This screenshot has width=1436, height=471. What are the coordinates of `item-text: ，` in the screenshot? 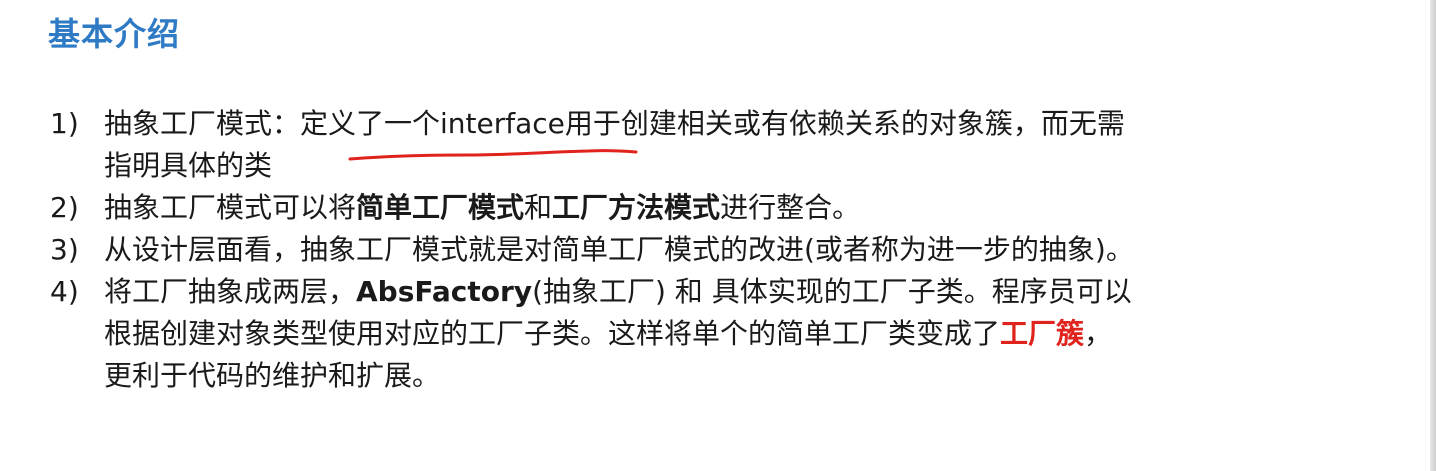 It's located at (1098, 333).